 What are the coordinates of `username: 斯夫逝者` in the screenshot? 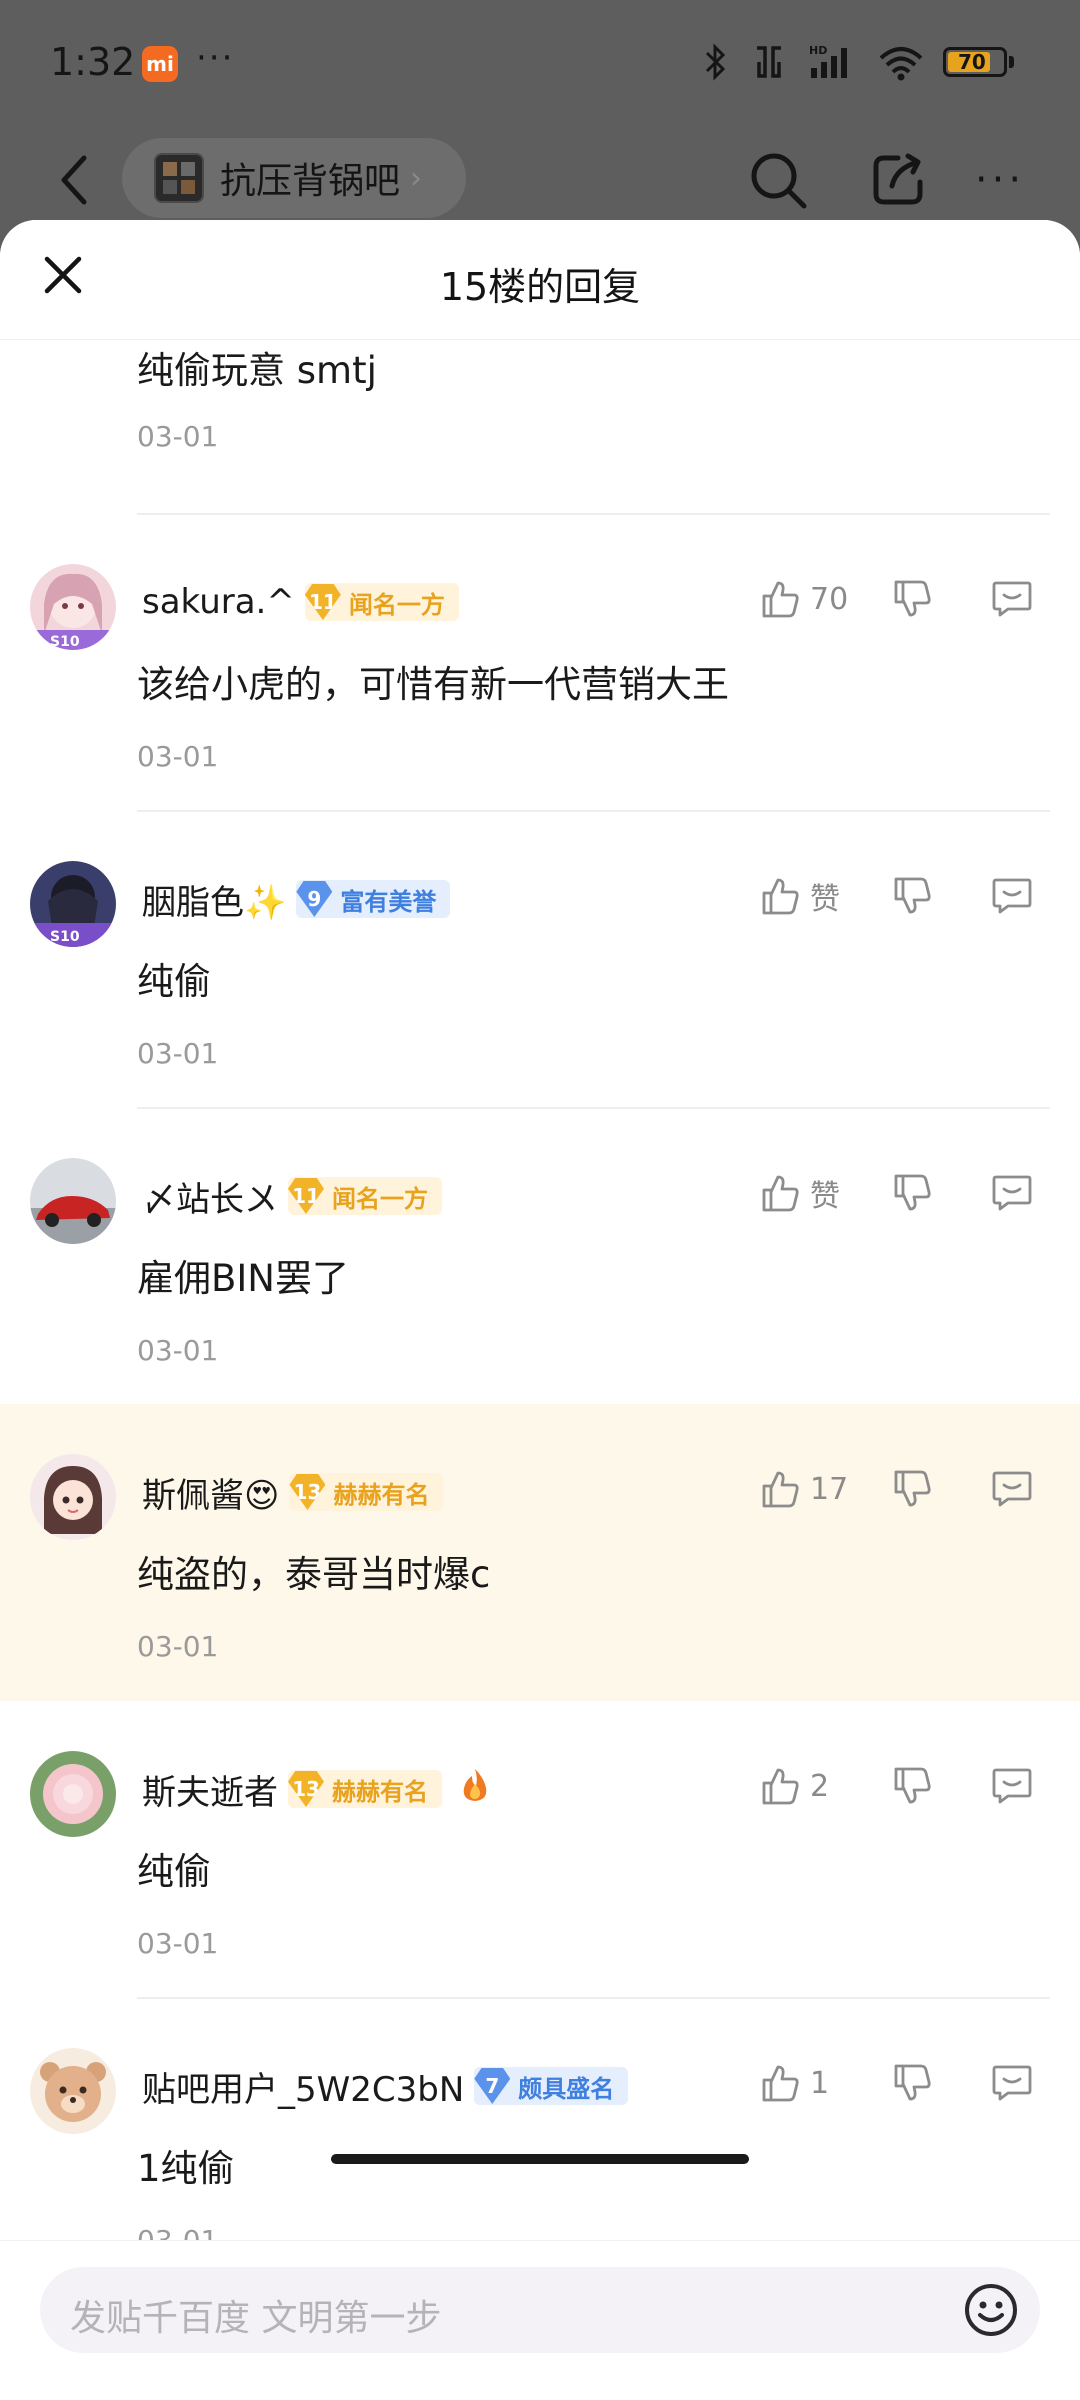 It's located at (210, 1789).